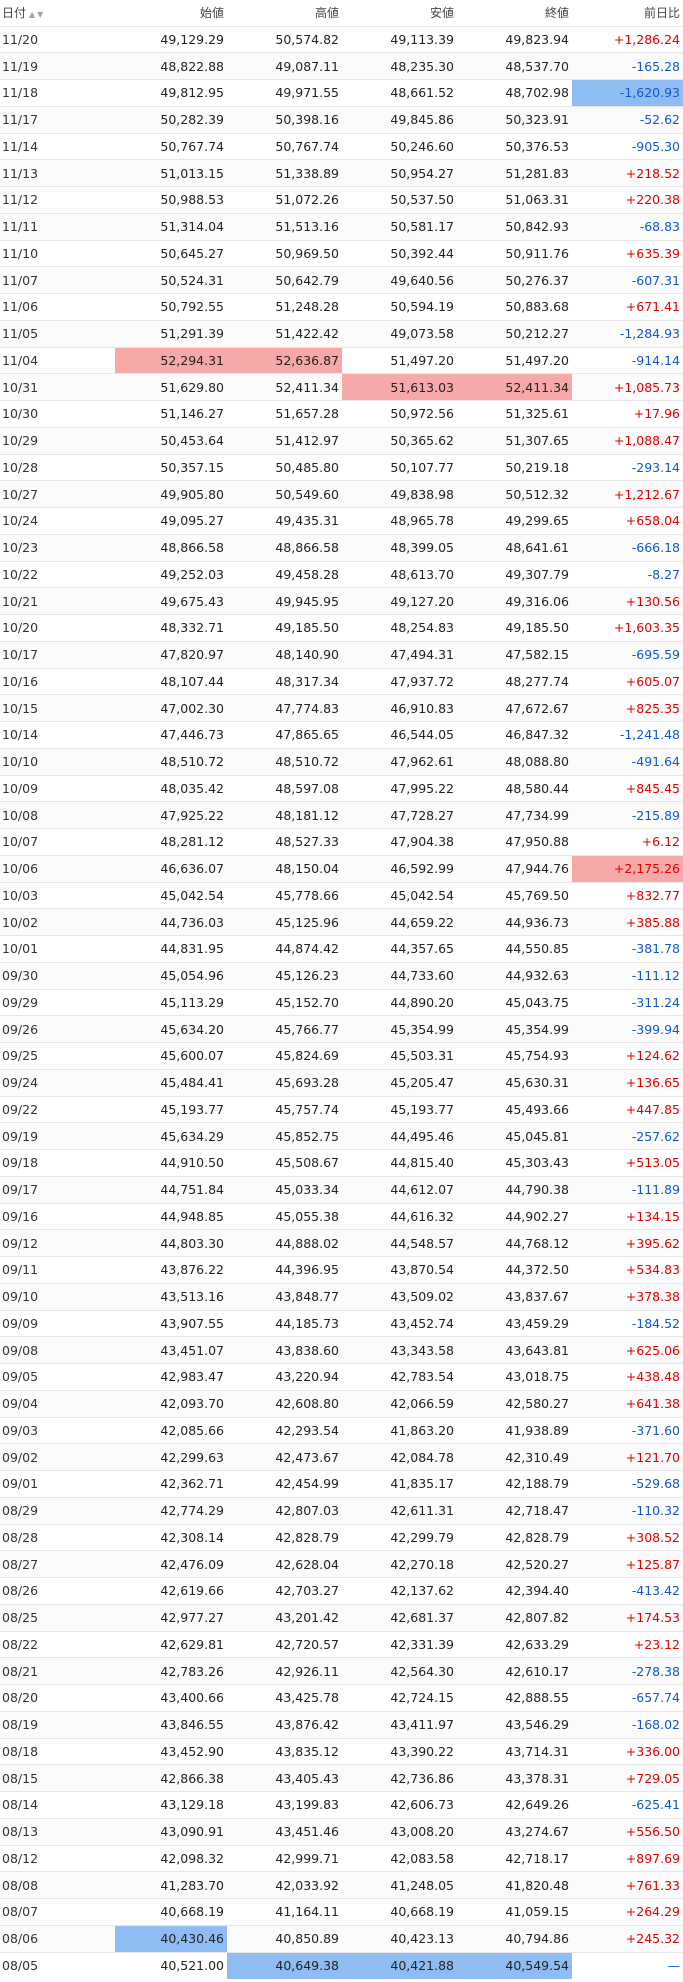  I want to click on open-cell: 50,988.53, so click(171, 200).